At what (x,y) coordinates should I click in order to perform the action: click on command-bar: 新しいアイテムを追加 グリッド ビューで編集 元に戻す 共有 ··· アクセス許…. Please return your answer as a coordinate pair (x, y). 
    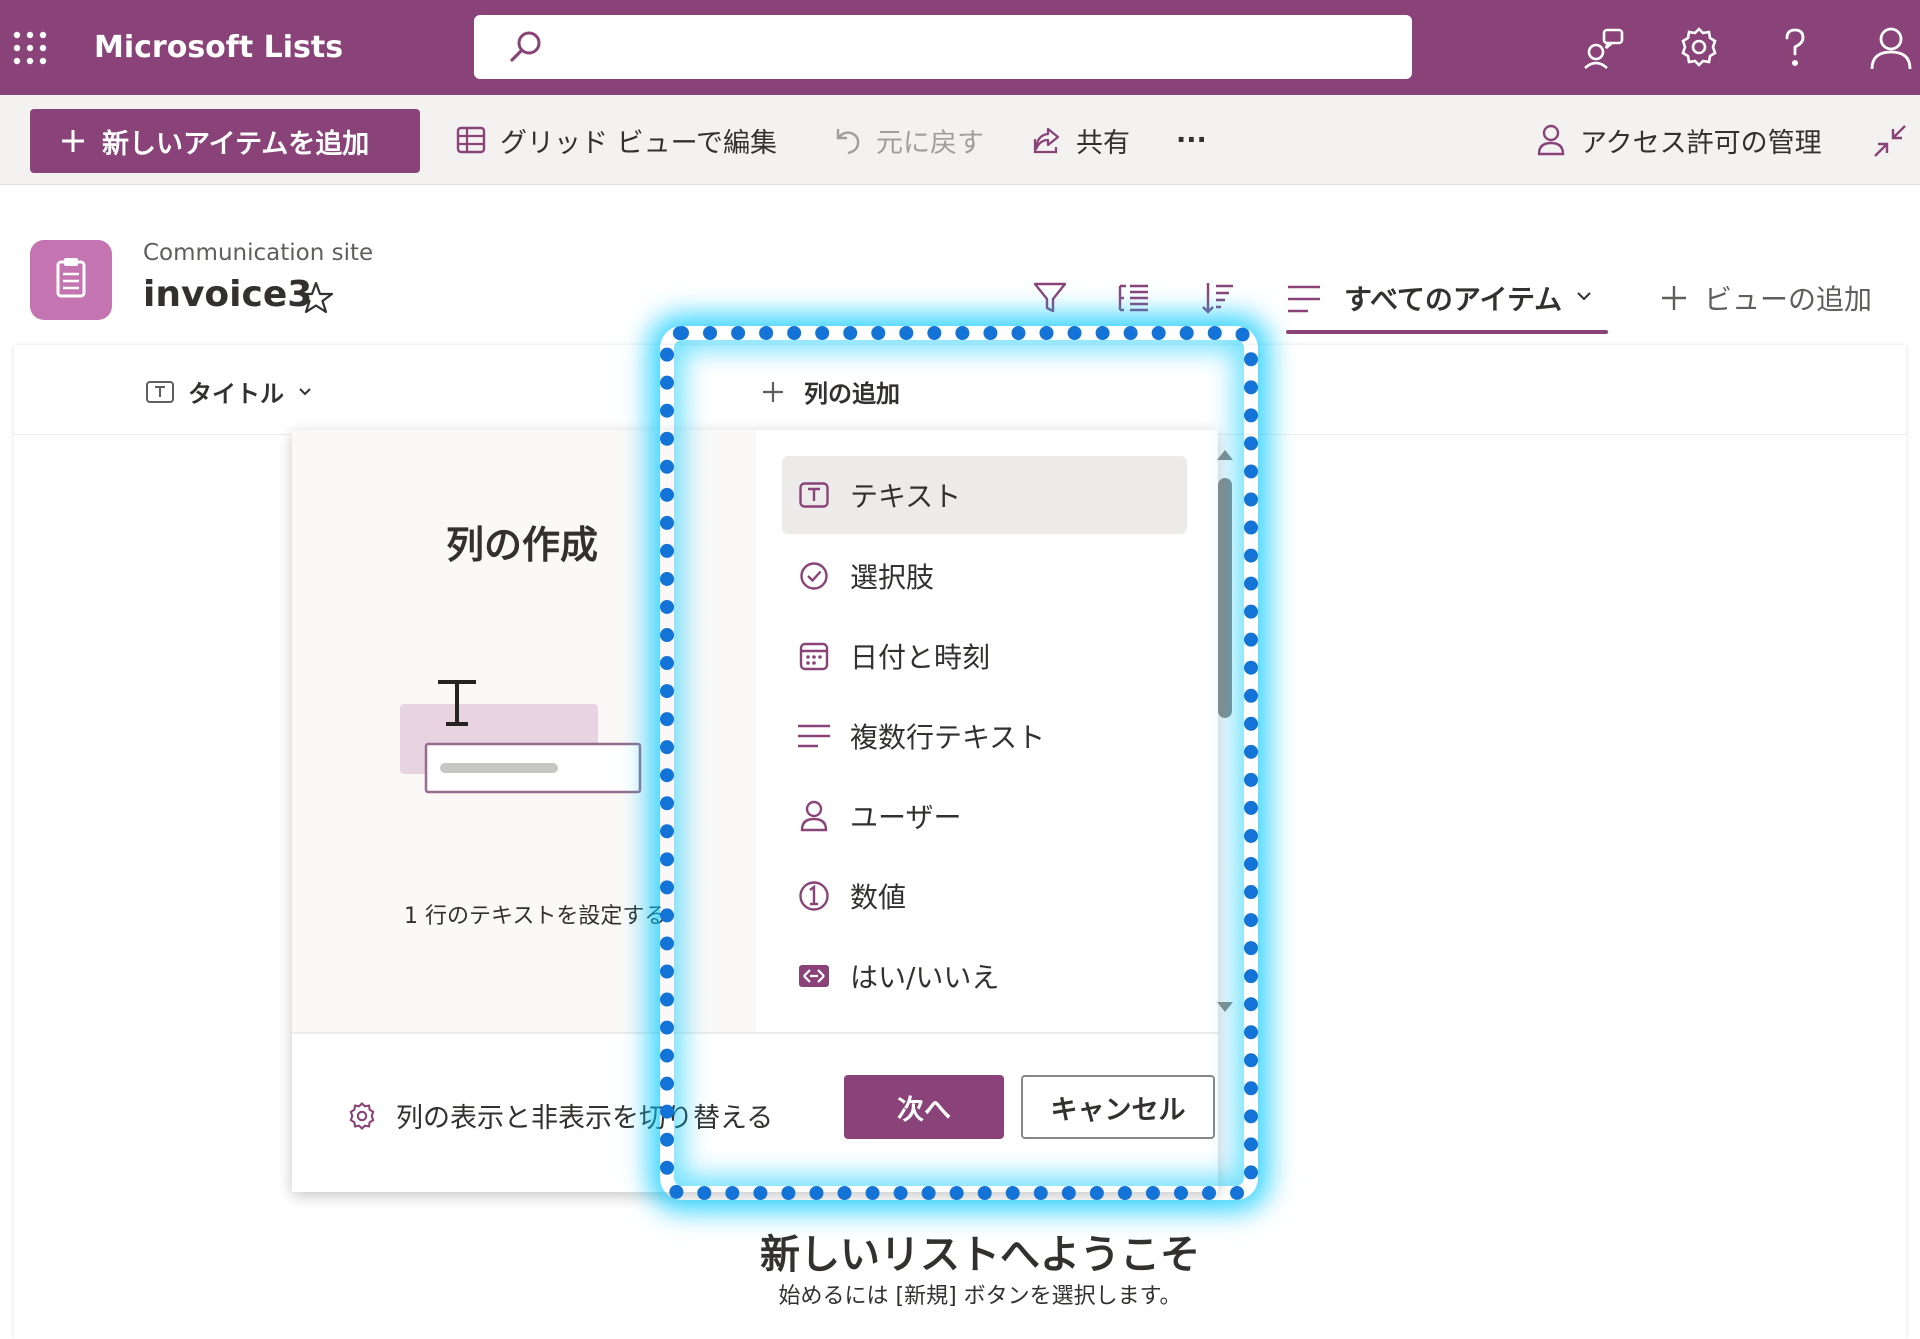
    Looking at the image, I should click on (960, 140).